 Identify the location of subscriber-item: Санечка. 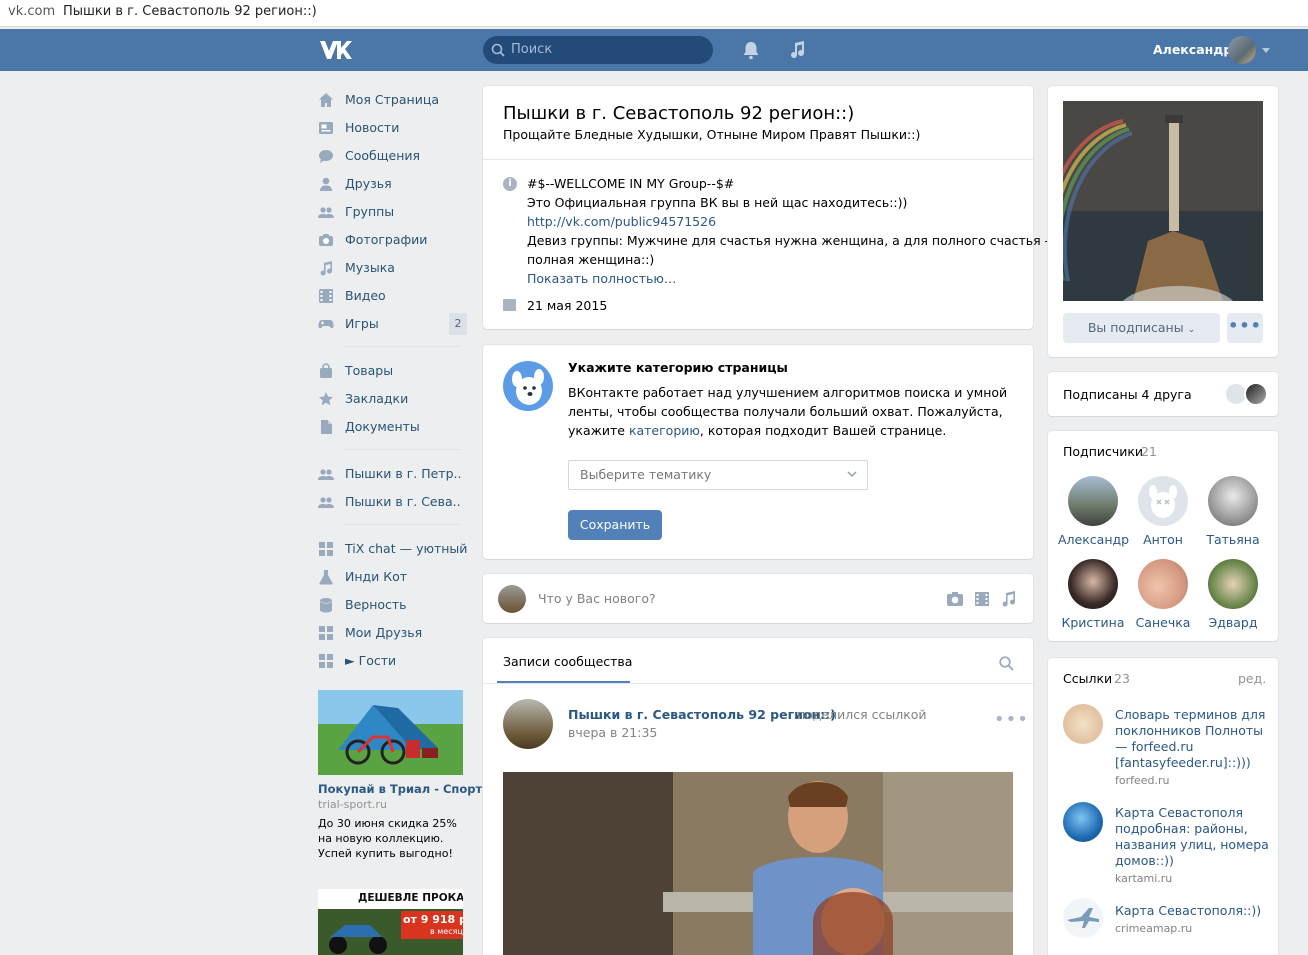
(1163, 599).